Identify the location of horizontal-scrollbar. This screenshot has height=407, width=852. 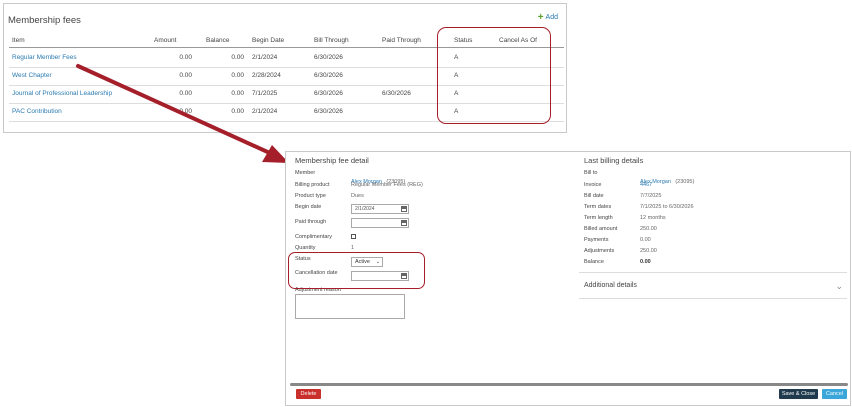
(569, 384).